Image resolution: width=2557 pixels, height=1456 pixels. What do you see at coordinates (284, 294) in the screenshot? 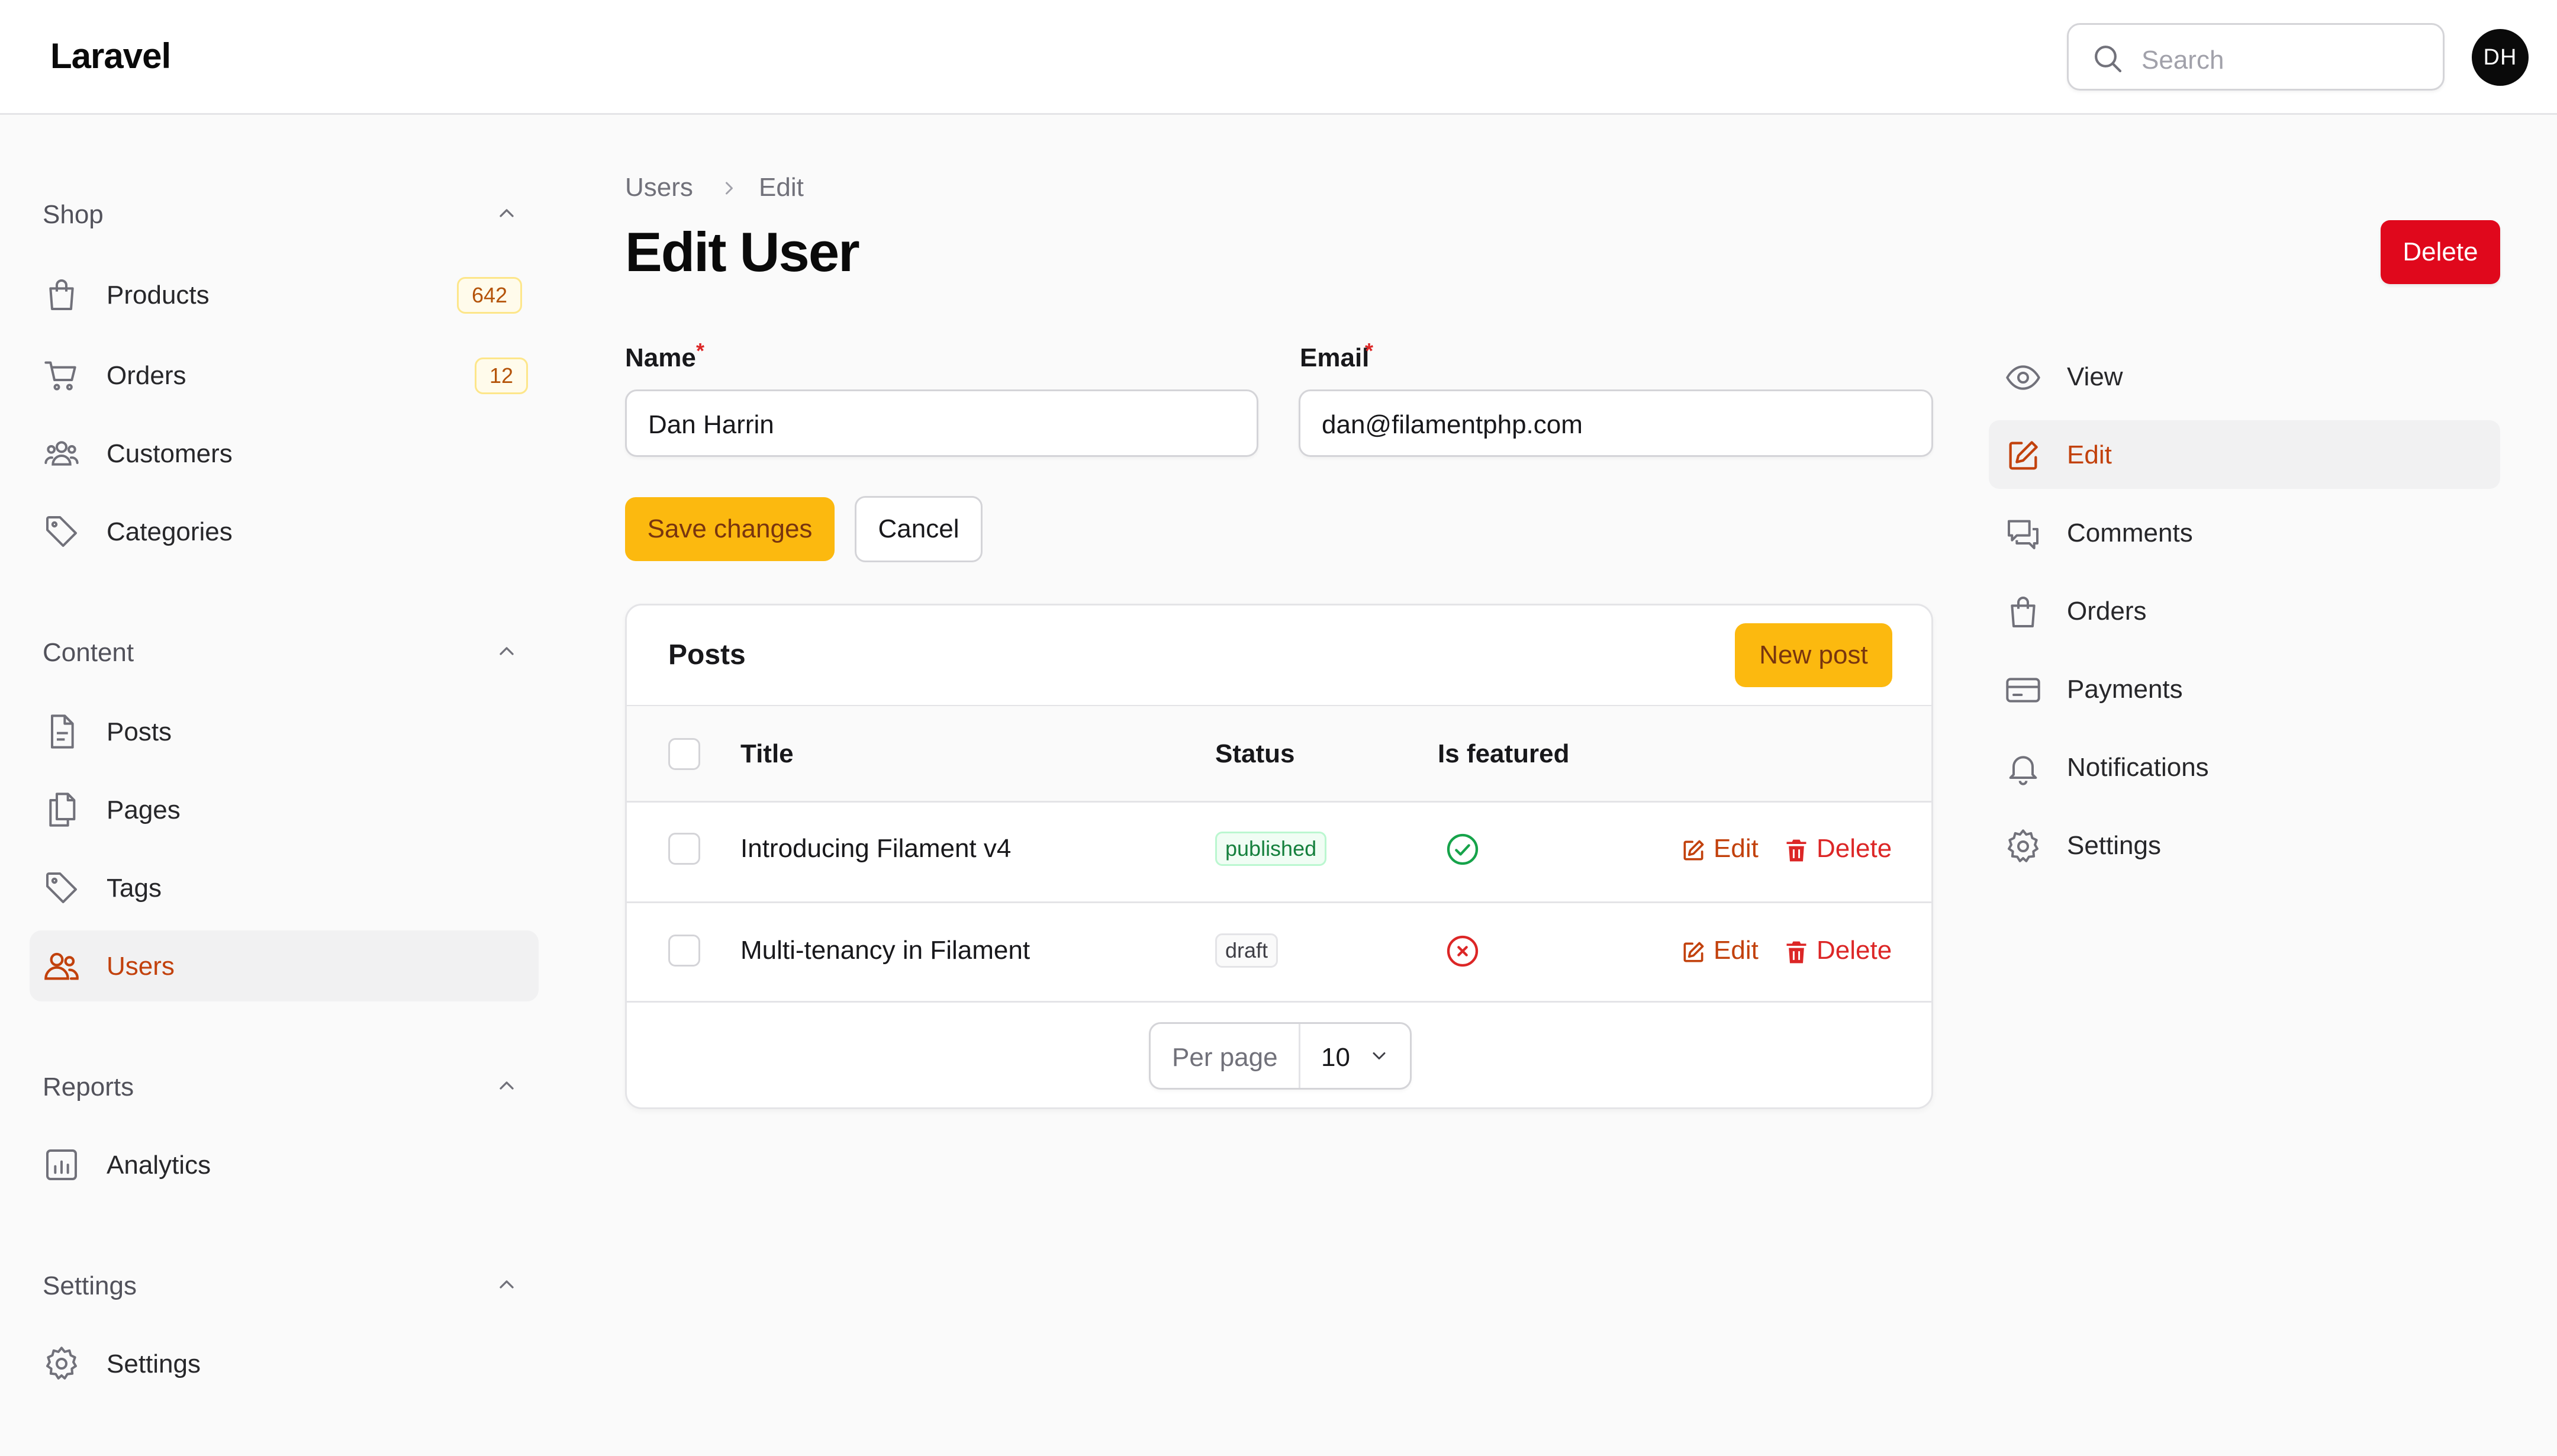
I see `sidebar-item-products: Products 642` at bounding box center [284, 294].